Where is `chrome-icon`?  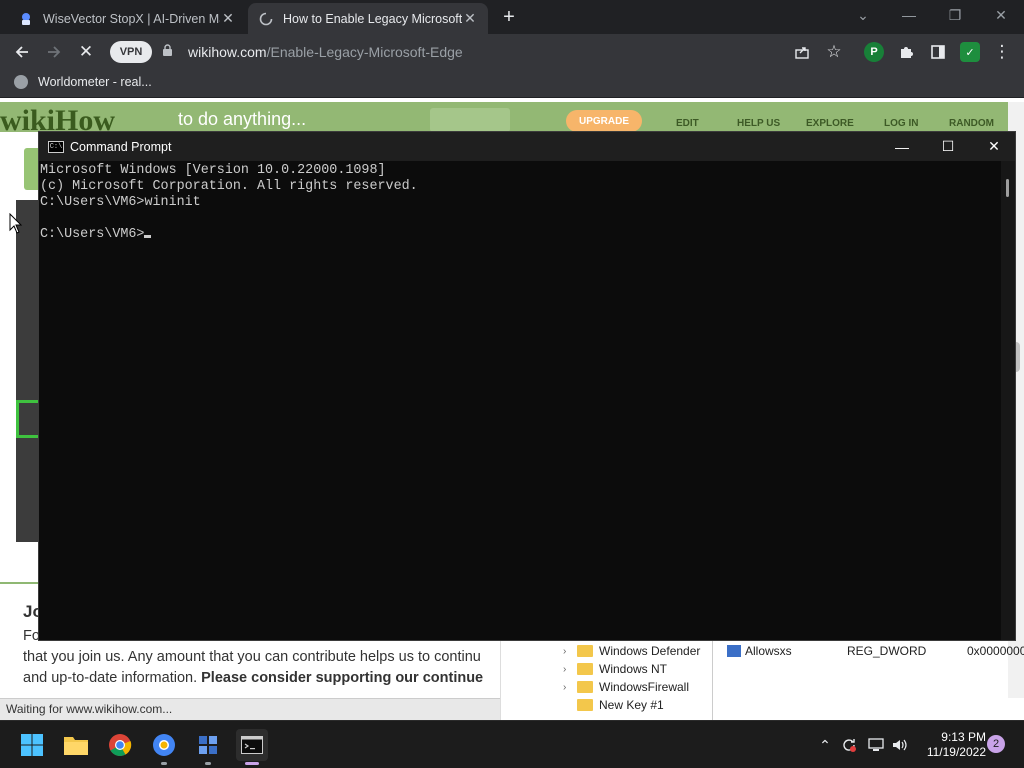 chrome-icon is located at coordinates (120, 745).